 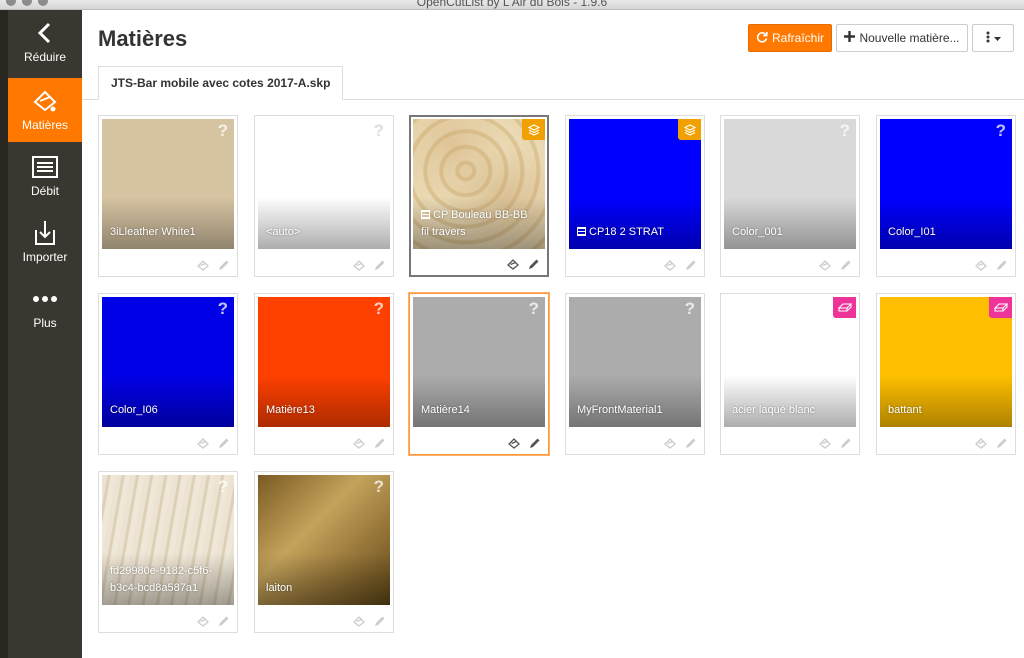 What do you see at coordinates (635, 196) in the screenshot?
I see `material-card: CP18 2 STRAT` at bounding box center [635, 196].